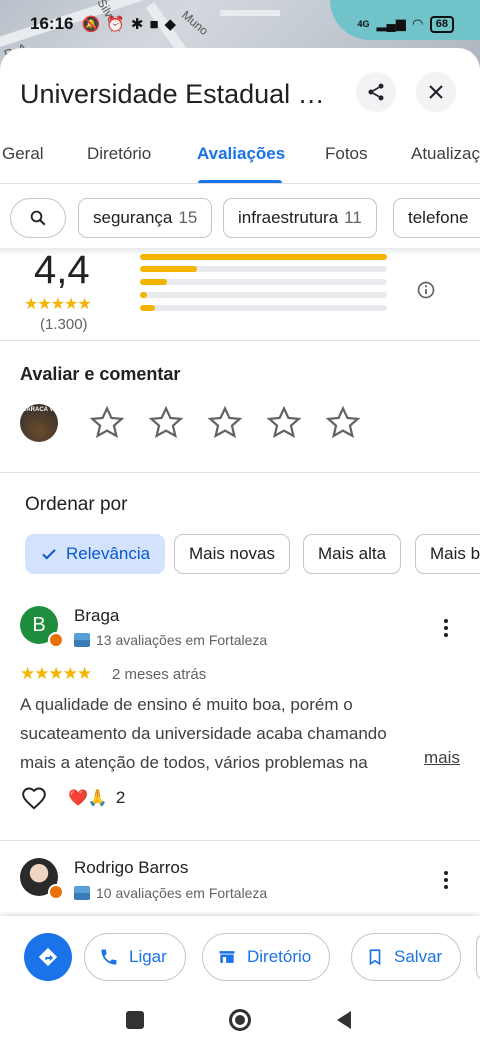 Image resolution: width=480 pixels, height=1048 pixels. I want to click on average-stars: ★★★★★, so click(58, 304).